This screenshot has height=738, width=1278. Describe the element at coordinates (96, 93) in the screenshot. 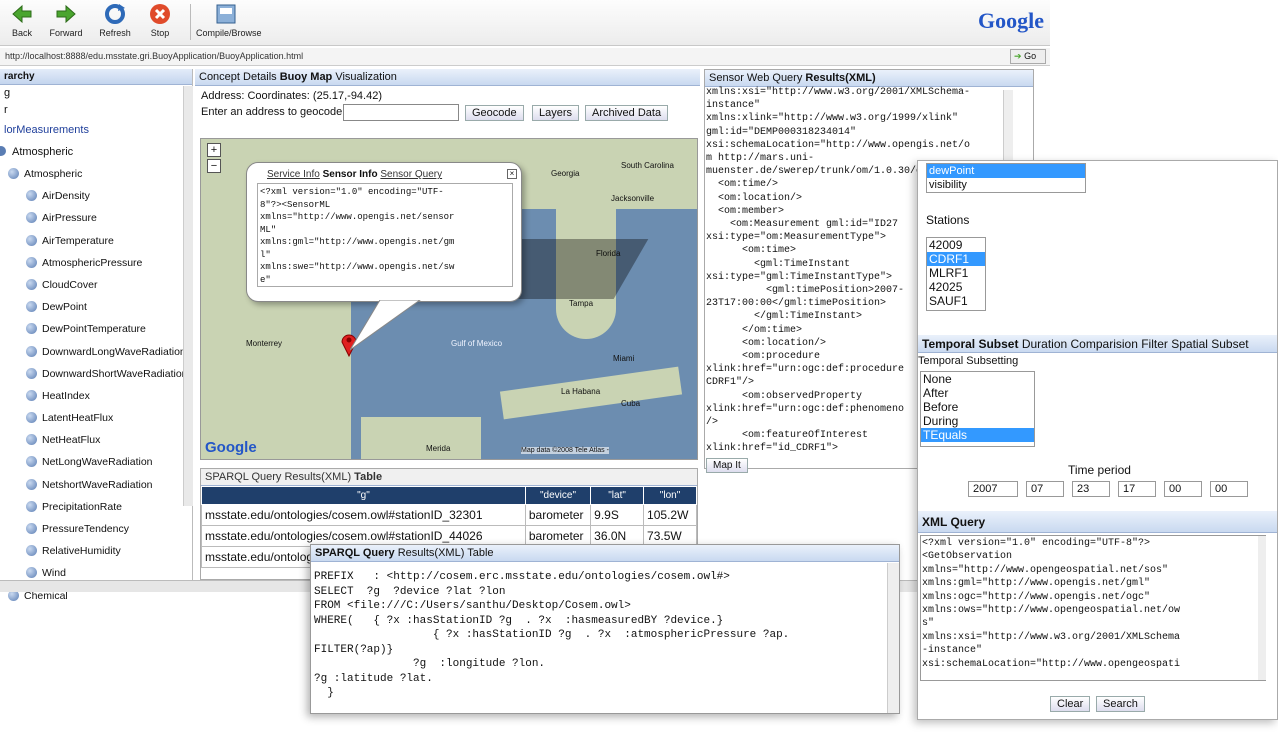

I see `tree-root-1: g` at that location.